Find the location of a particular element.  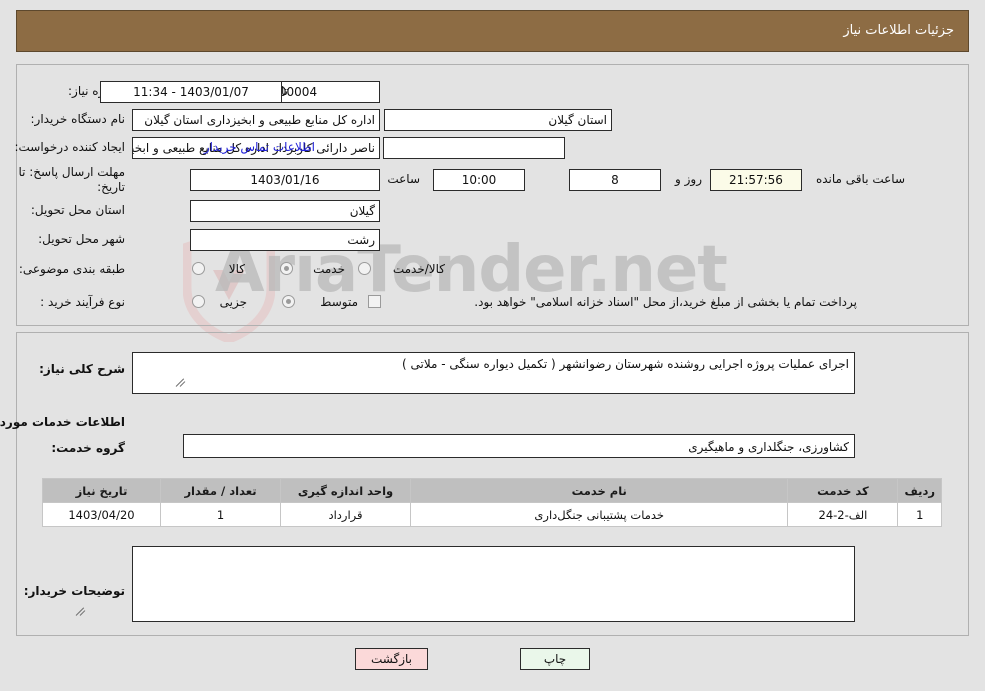

th-radif: ردیف is located at coordinates (919, 490).